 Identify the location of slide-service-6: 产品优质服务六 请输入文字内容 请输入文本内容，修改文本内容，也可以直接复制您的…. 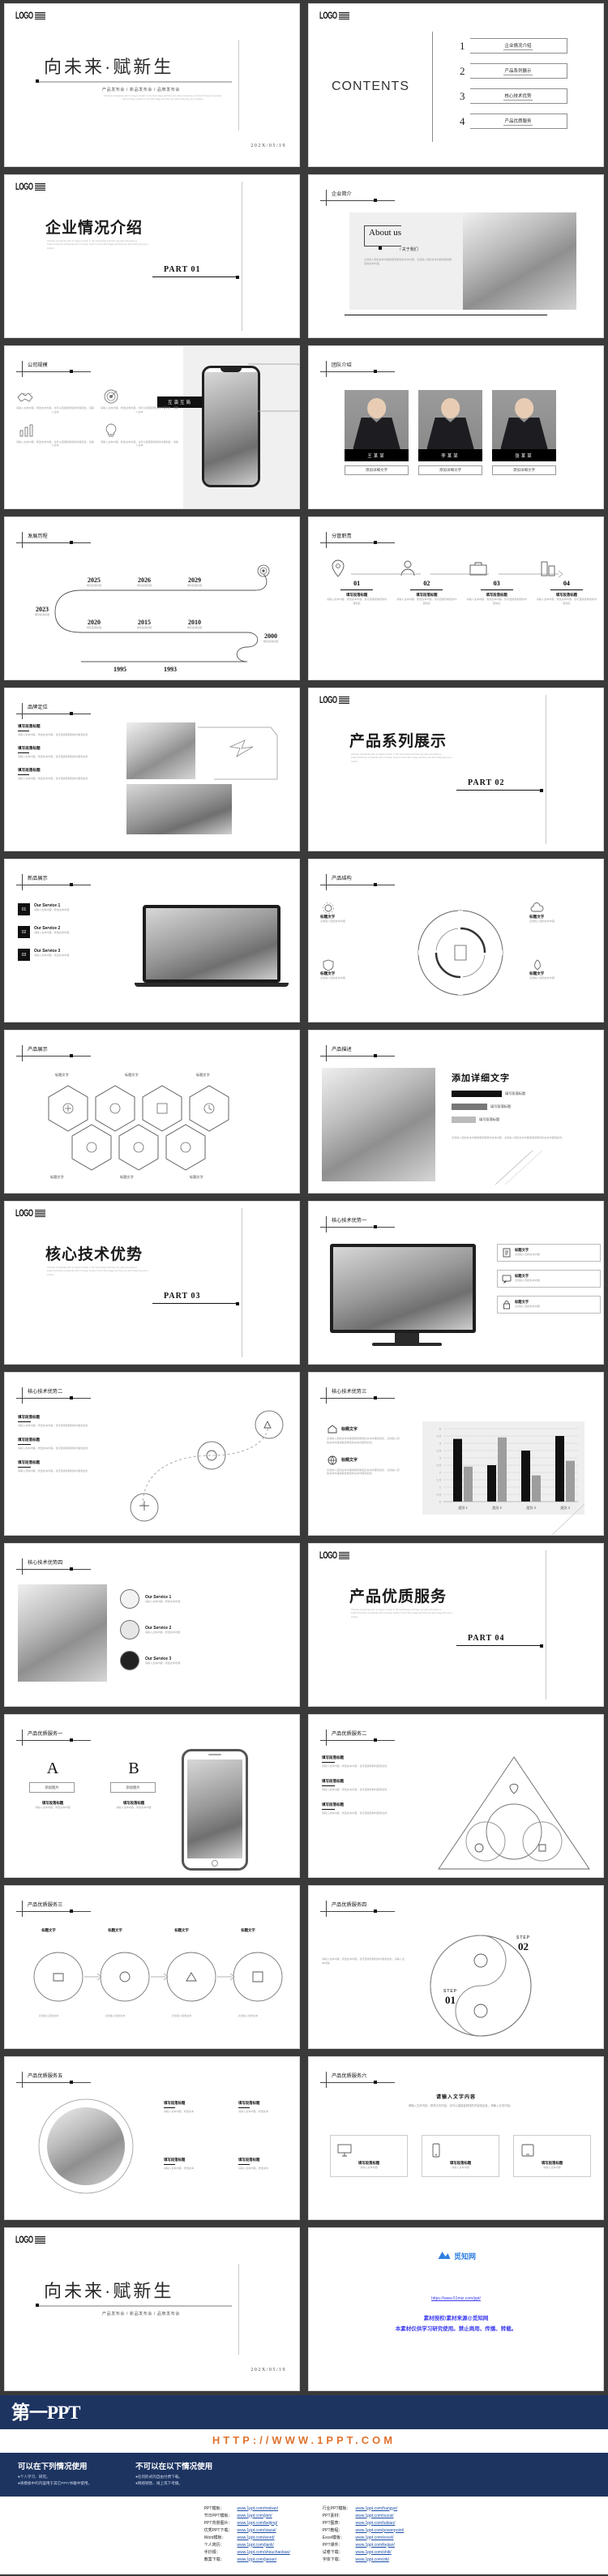
(456, 2138).